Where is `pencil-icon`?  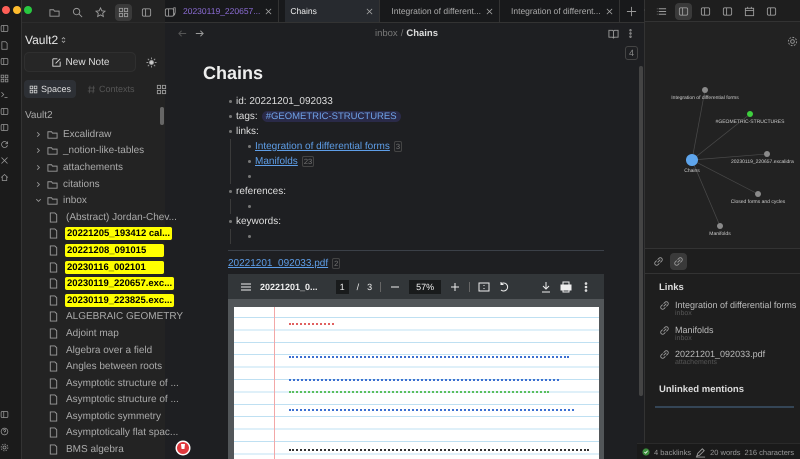 pencil-icon is located at coordinates (700, 452).